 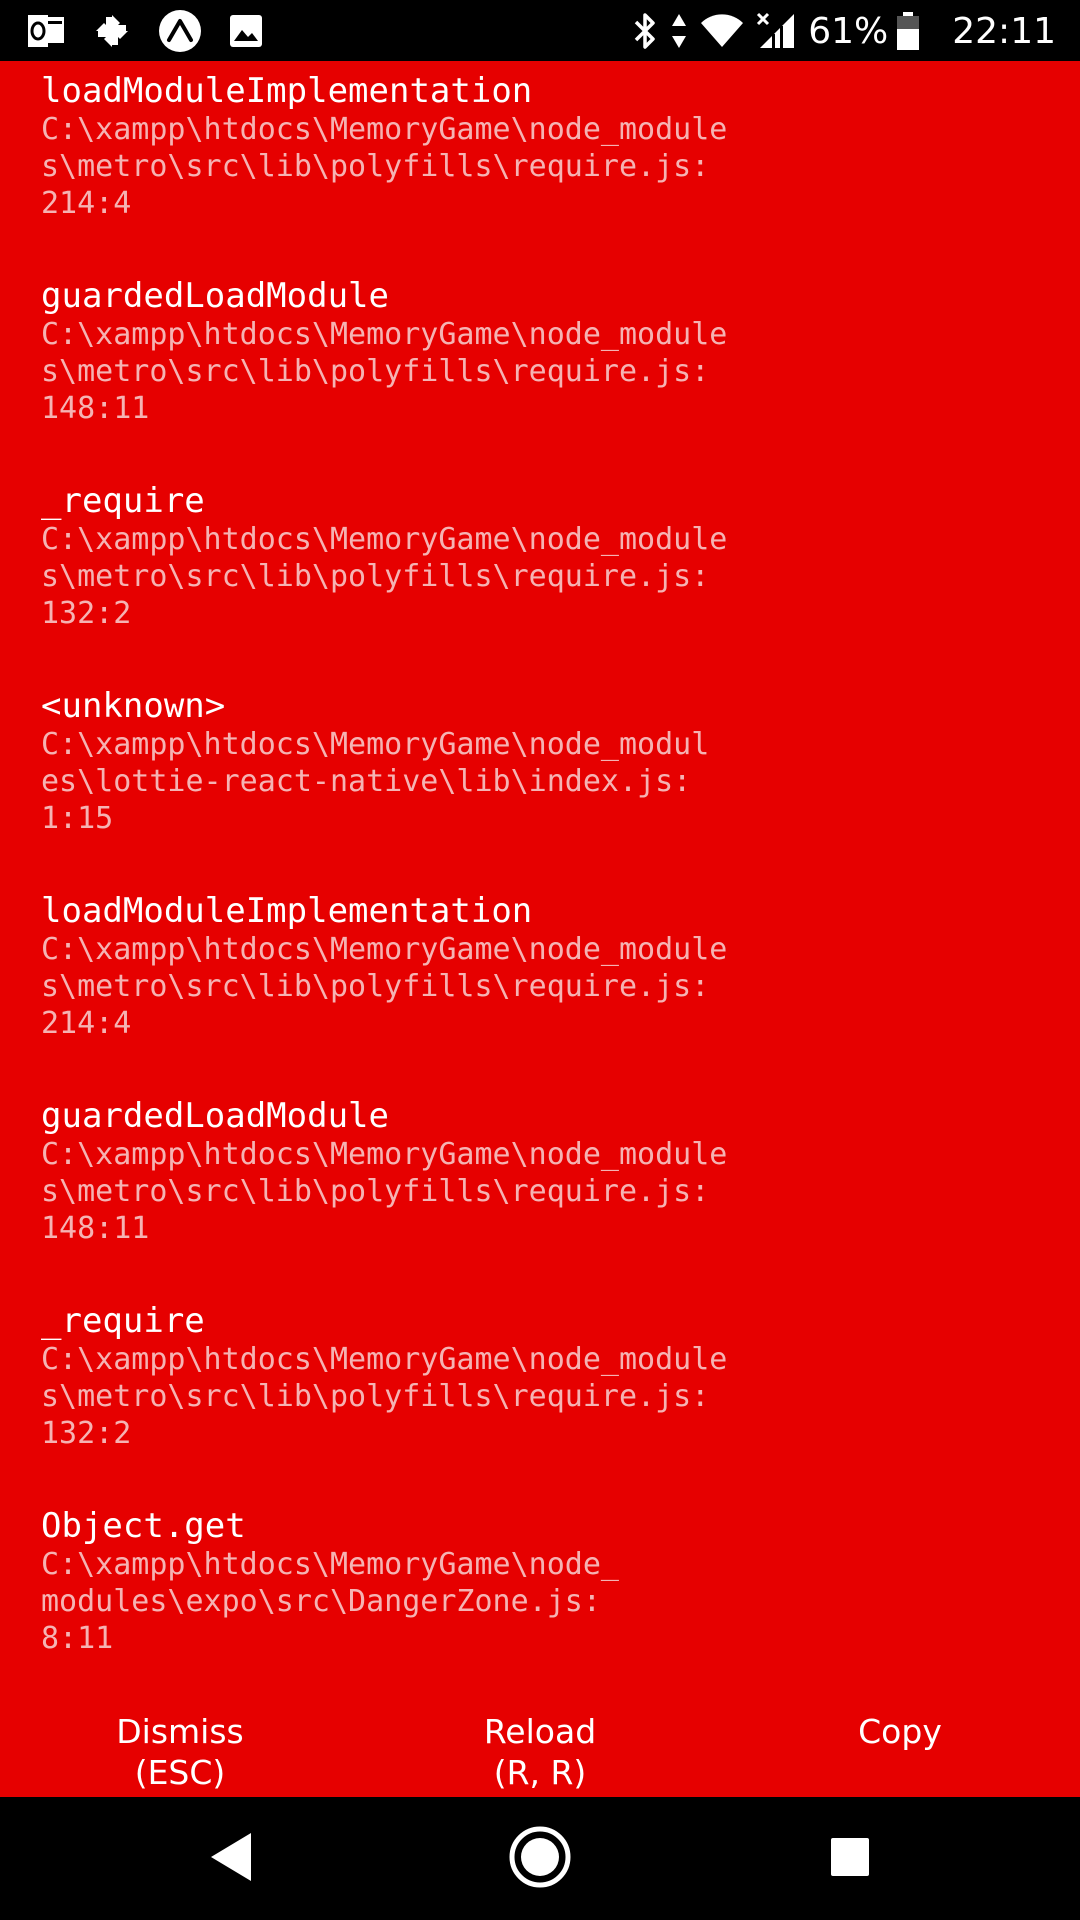 I want to click on frame-method: <unknown>, so click(x=133, y=706).